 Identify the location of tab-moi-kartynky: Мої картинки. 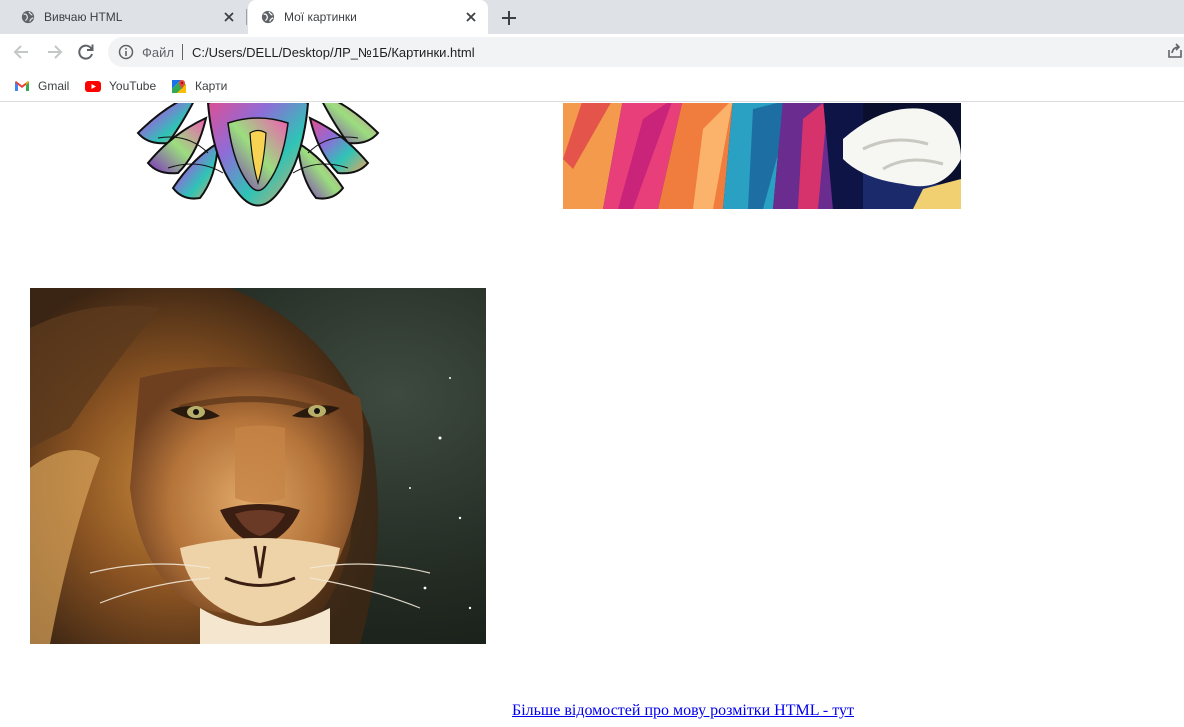
(368, 17).